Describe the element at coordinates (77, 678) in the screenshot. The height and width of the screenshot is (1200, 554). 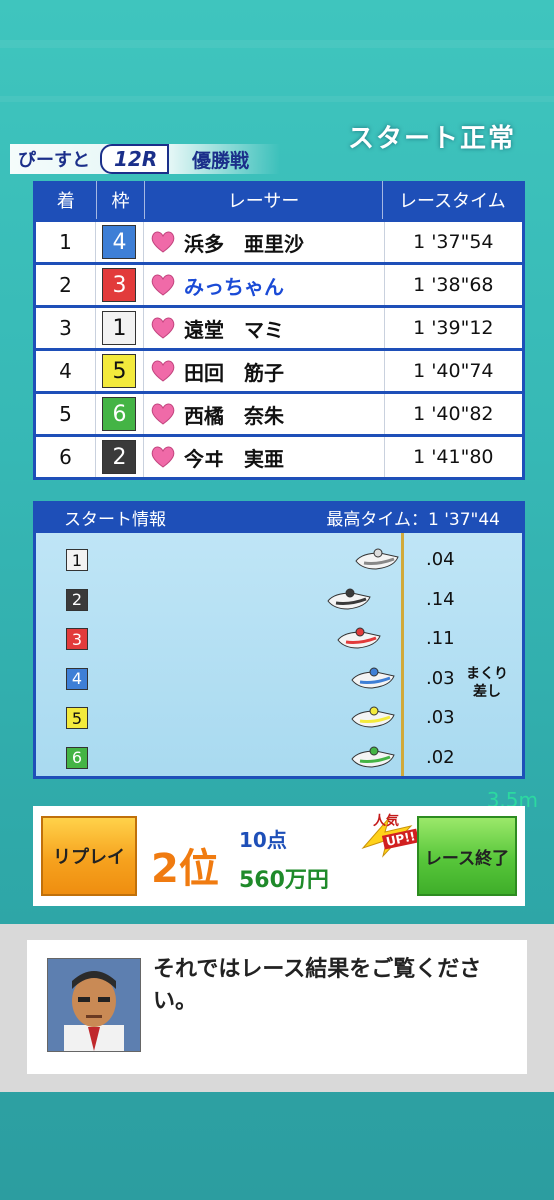
I see `start-frame-badge: 4` at that location.